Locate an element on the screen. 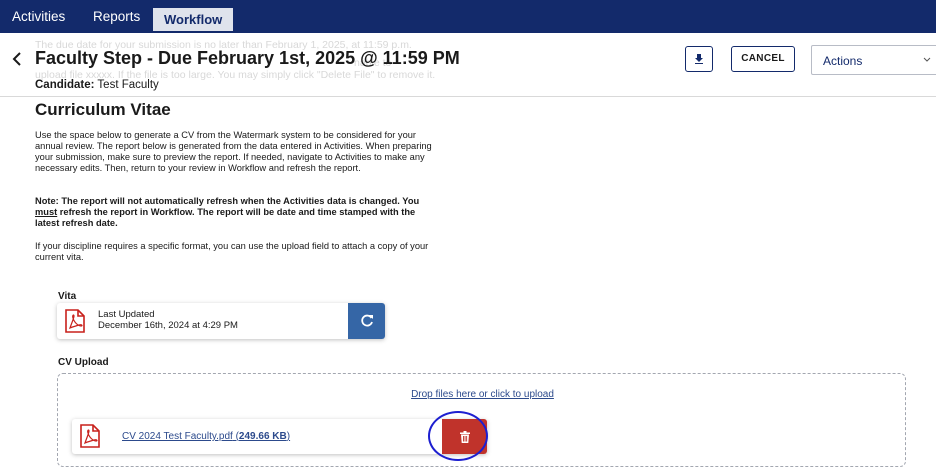 This screenshot has width=936, height=469. highlight-circle-annotation is located at coordinates (458, 436).